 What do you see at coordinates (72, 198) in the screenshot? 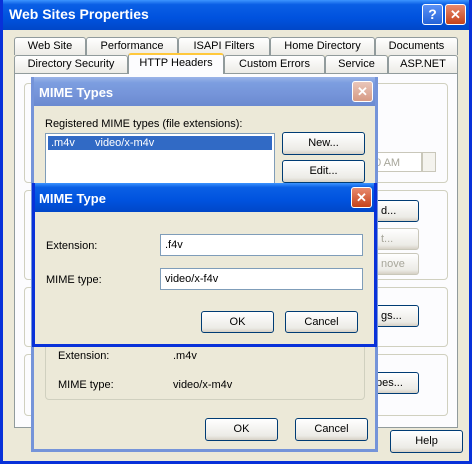
I see `mime-type-title: MIME Type` at bounding box center [72, 198].